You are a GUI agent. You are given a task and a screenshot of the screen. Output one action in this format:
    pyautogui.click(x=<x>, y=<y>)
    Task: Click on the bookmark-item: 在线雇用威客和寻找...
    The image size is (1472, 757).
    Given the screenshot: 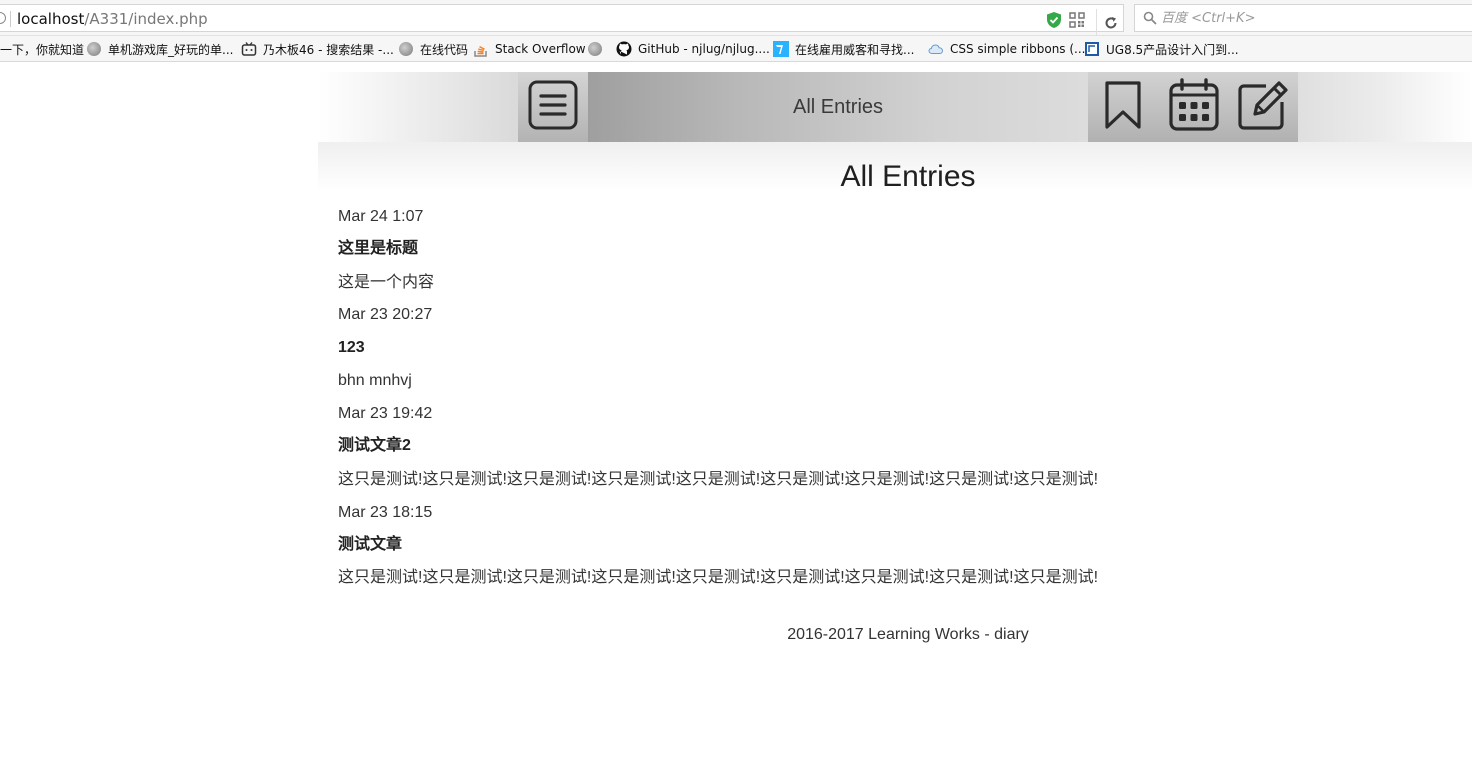 What is the action you would take?
    pyautogui.click(x=843, y=49)
    